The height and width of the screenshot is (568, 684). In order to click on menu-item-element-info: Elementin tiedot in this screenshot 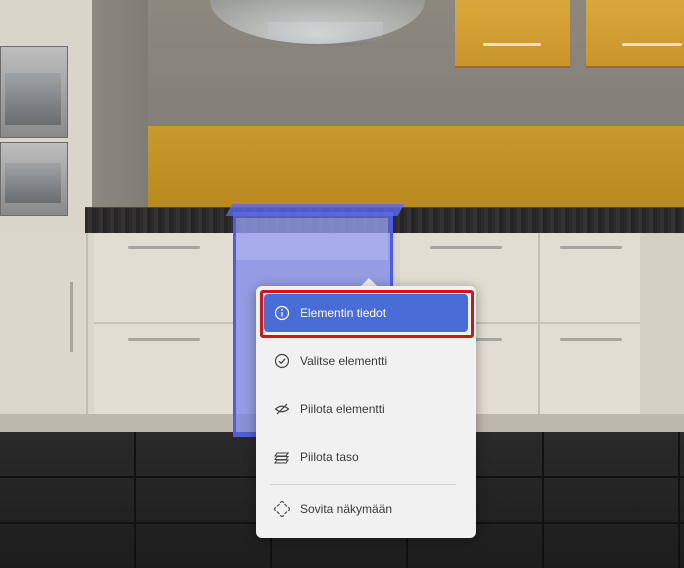, I will do `click(366, 313)`.